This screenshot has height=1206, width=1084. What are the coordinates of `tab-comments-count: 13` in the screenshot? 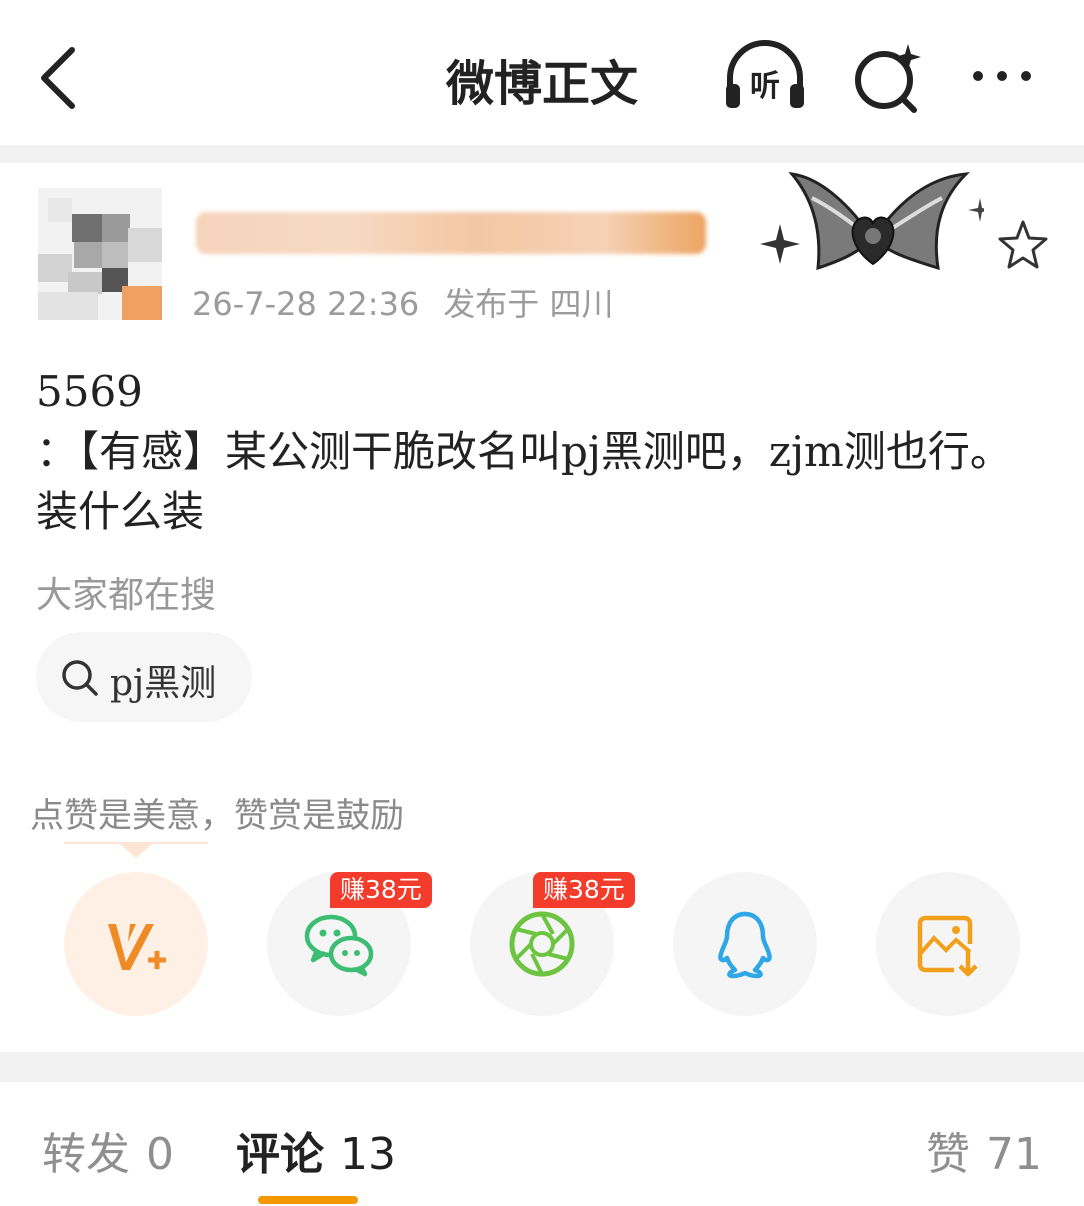 It's located at (368, 1154).